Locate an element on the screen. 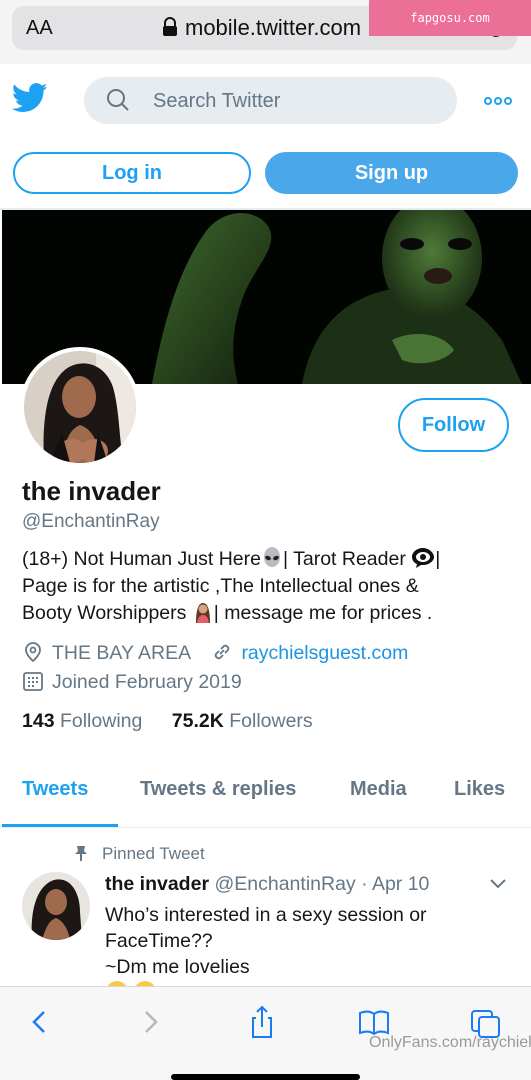 The image size is (531, 1080). site-watermark: fapgosu.com is located at coordinates (450, 18).